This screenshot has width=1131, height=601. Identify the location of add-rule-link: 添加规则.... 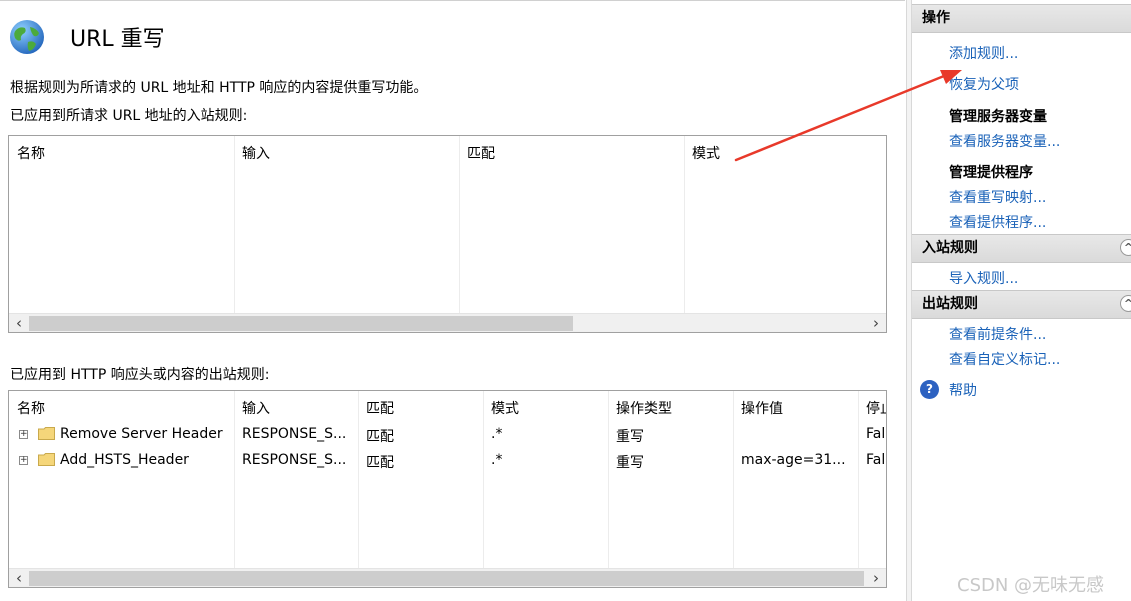
(983, 53).